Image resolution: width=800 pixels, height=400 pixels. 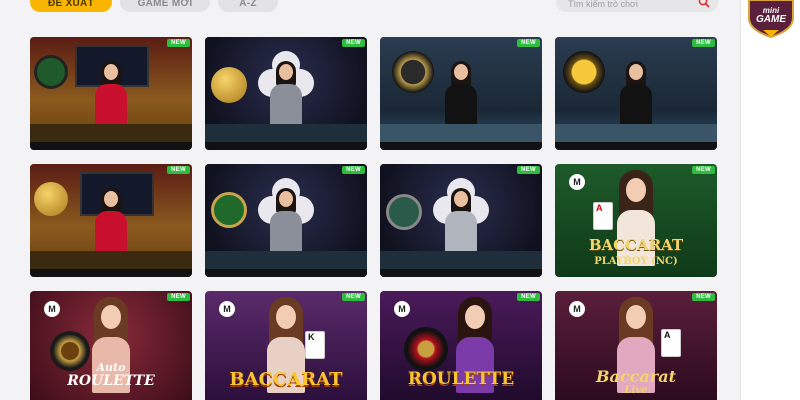 I want to click on game-card: M Auto ROULETTE NEW, so click(x=111, y=345).